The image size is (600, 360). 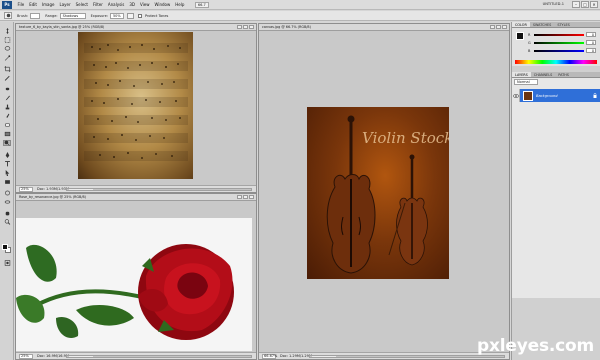 What do you see at coordinates (201, 4) in the screenshot?
I see `zoom-level-box: 66.7` at bounding box center [201, 4].